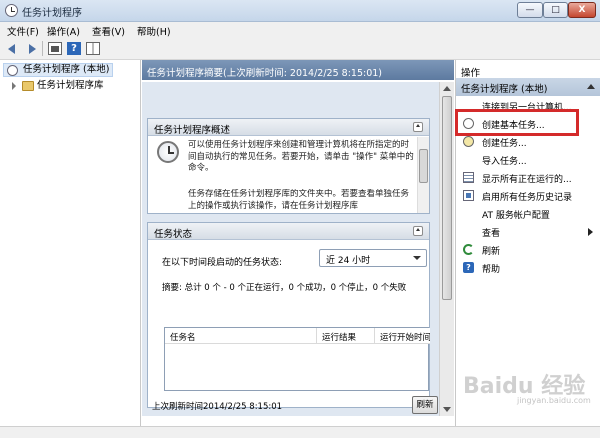 Image resolution: width=600 pixels, height=438 pixels. I want to click on action-refresh: 刷新, so click(528, 250).